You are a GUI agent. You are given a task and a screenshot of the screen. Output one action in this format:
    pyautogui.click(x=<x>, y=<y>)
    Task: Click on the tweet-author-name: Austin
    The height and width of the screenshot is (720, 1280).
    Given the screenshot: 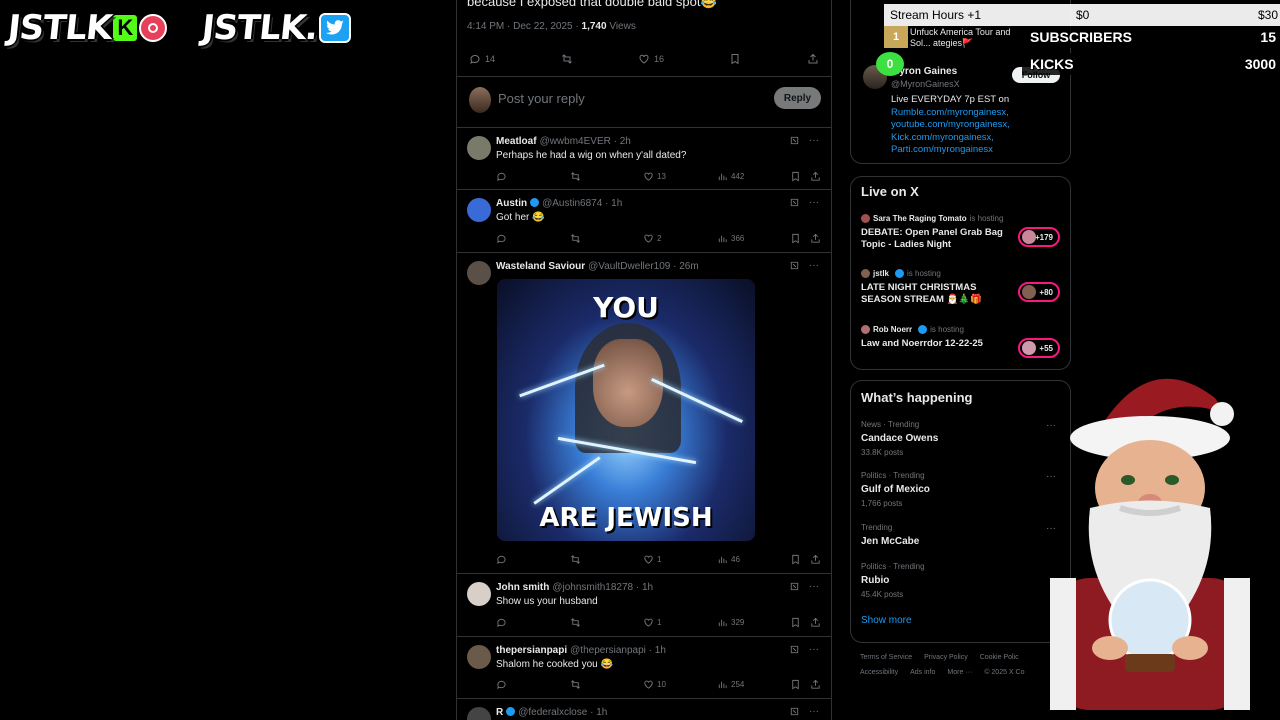 What is the action you would take?
    pyautogui.click(x=511, y=203)
    